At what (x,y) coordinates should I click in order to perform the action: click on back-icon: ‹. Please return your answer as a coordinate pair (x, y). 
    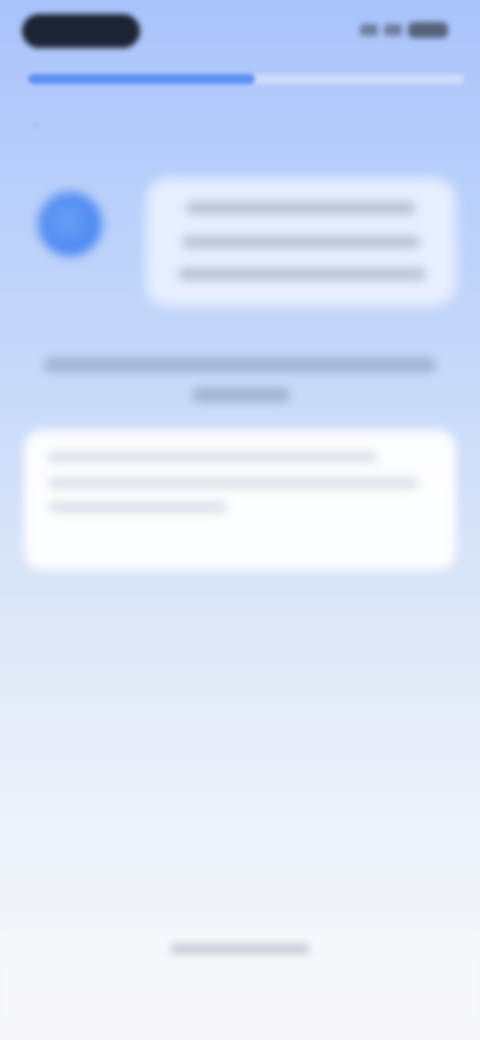
    Looking at the image, I should click on (41, 124).